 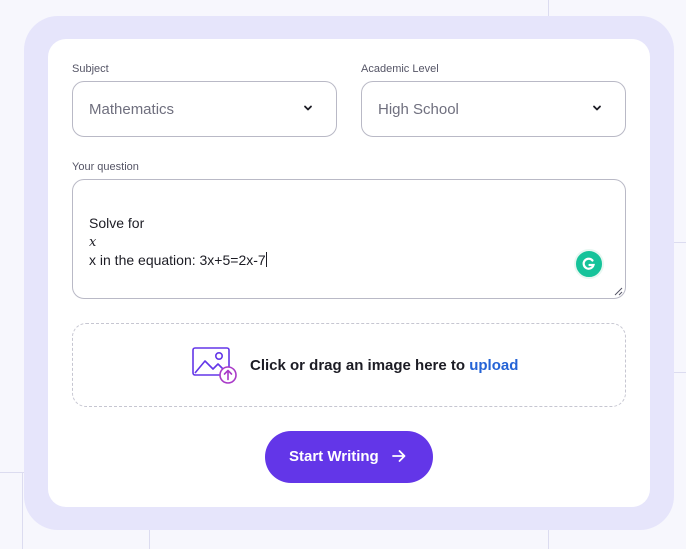 I want to click on question-text-line: x in the equation: 3x+5=2x-7, so click(x=178, y=260).